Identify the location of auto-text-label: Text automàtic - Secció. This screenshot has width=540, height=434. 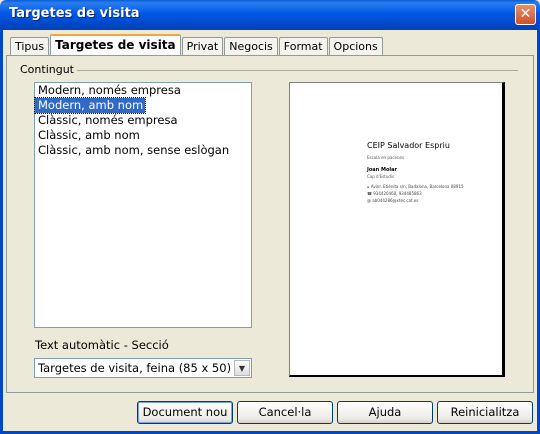
(102, 345).